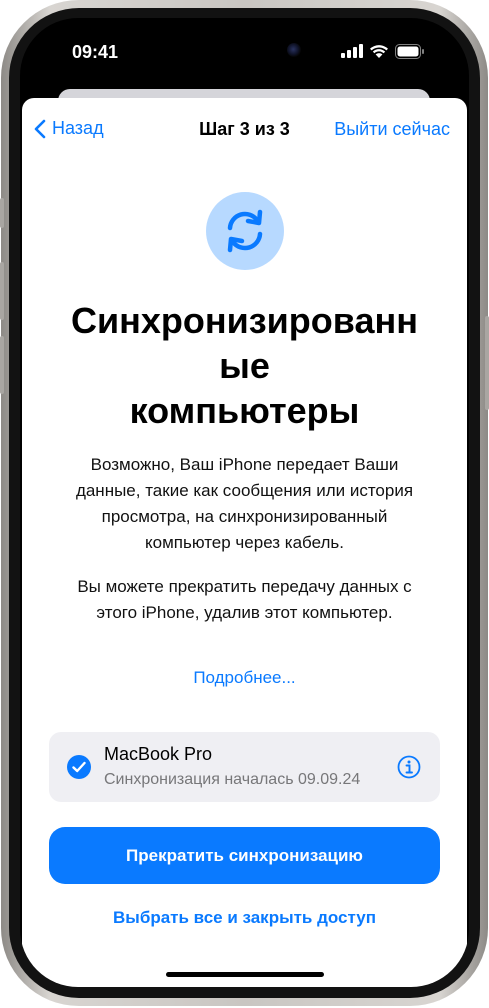  I want to click on description-line: компьютер через кабель., so click(244, 542).